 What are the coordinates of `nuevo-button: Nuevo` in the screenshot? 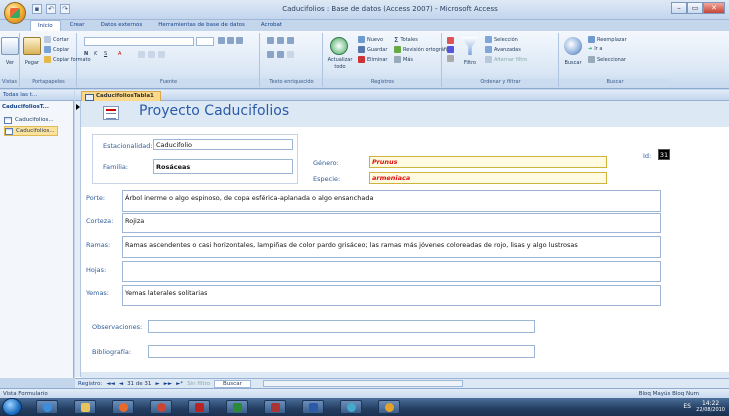 It's located at (370, 39).